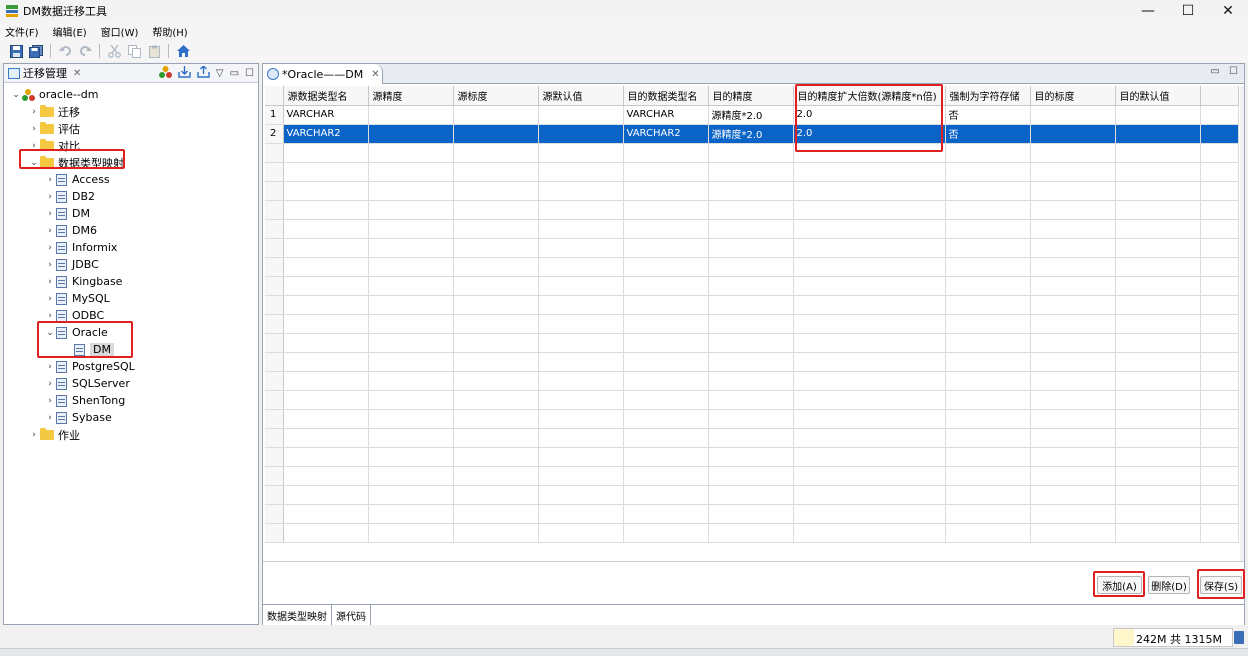 The height and width of the screenshot is (656, 1248). Describe the element at coordinates (234, 73) in the screenshot. I see `minimize-view-icon: ▭` at that location.